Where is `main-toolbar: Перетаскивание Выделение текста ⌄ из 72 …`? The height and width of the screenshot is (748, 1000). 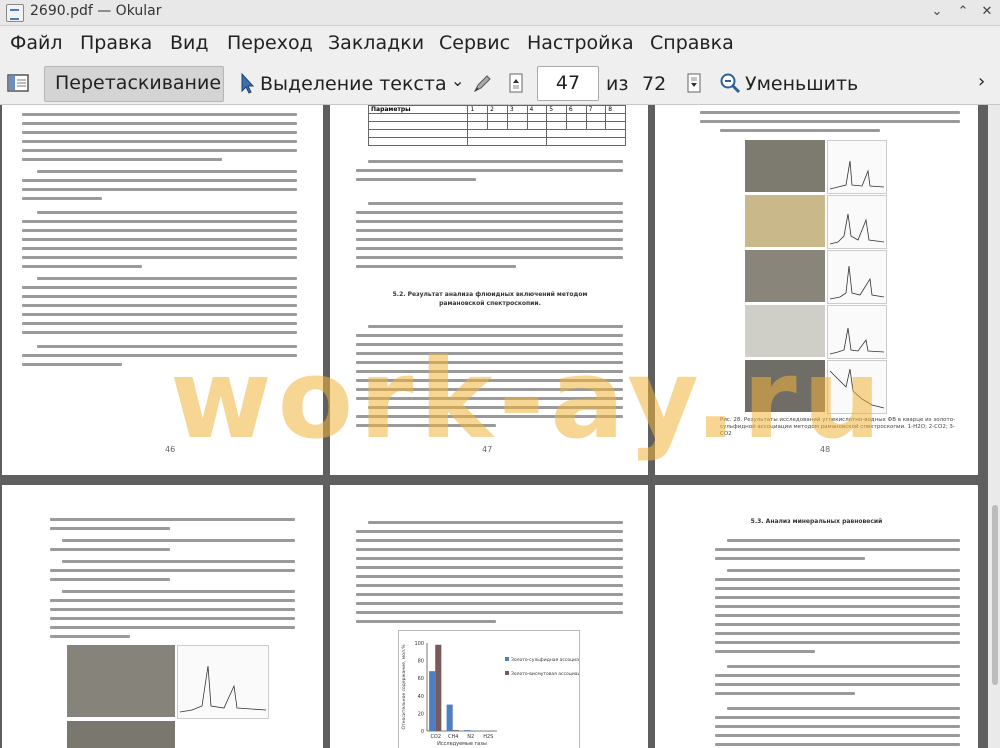
main-toolbar: Перетаскивание Выделение текста ⌄ из 72 … is located at coordinates (500, 83).